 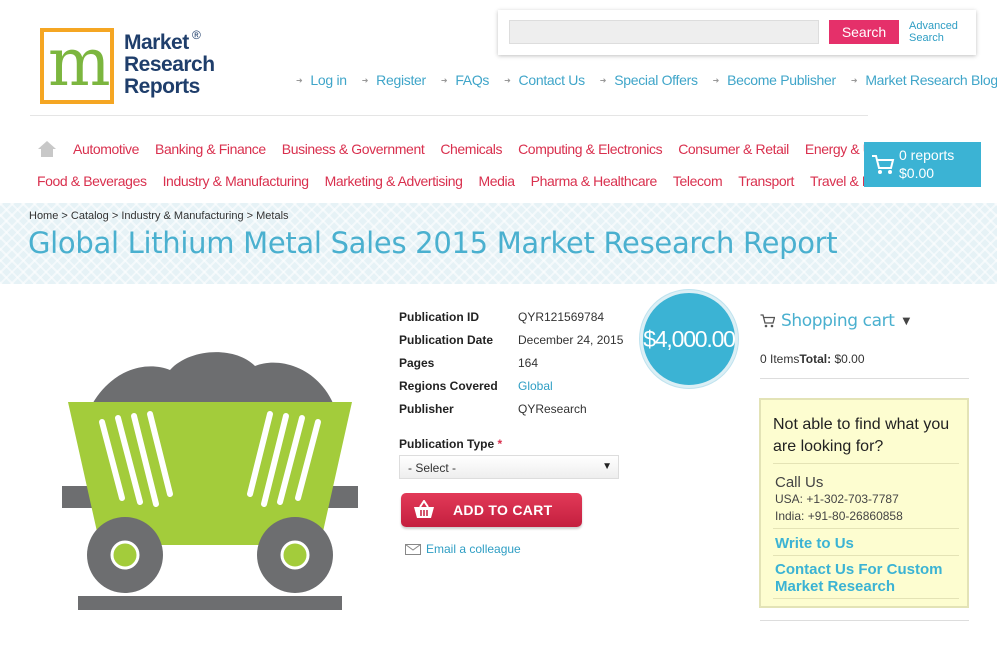 What do you see at coordinates (733, 149) in the screenshot?
I see `category-consumer-retail: Consumer & Retail` at bounding box center [733, 149].